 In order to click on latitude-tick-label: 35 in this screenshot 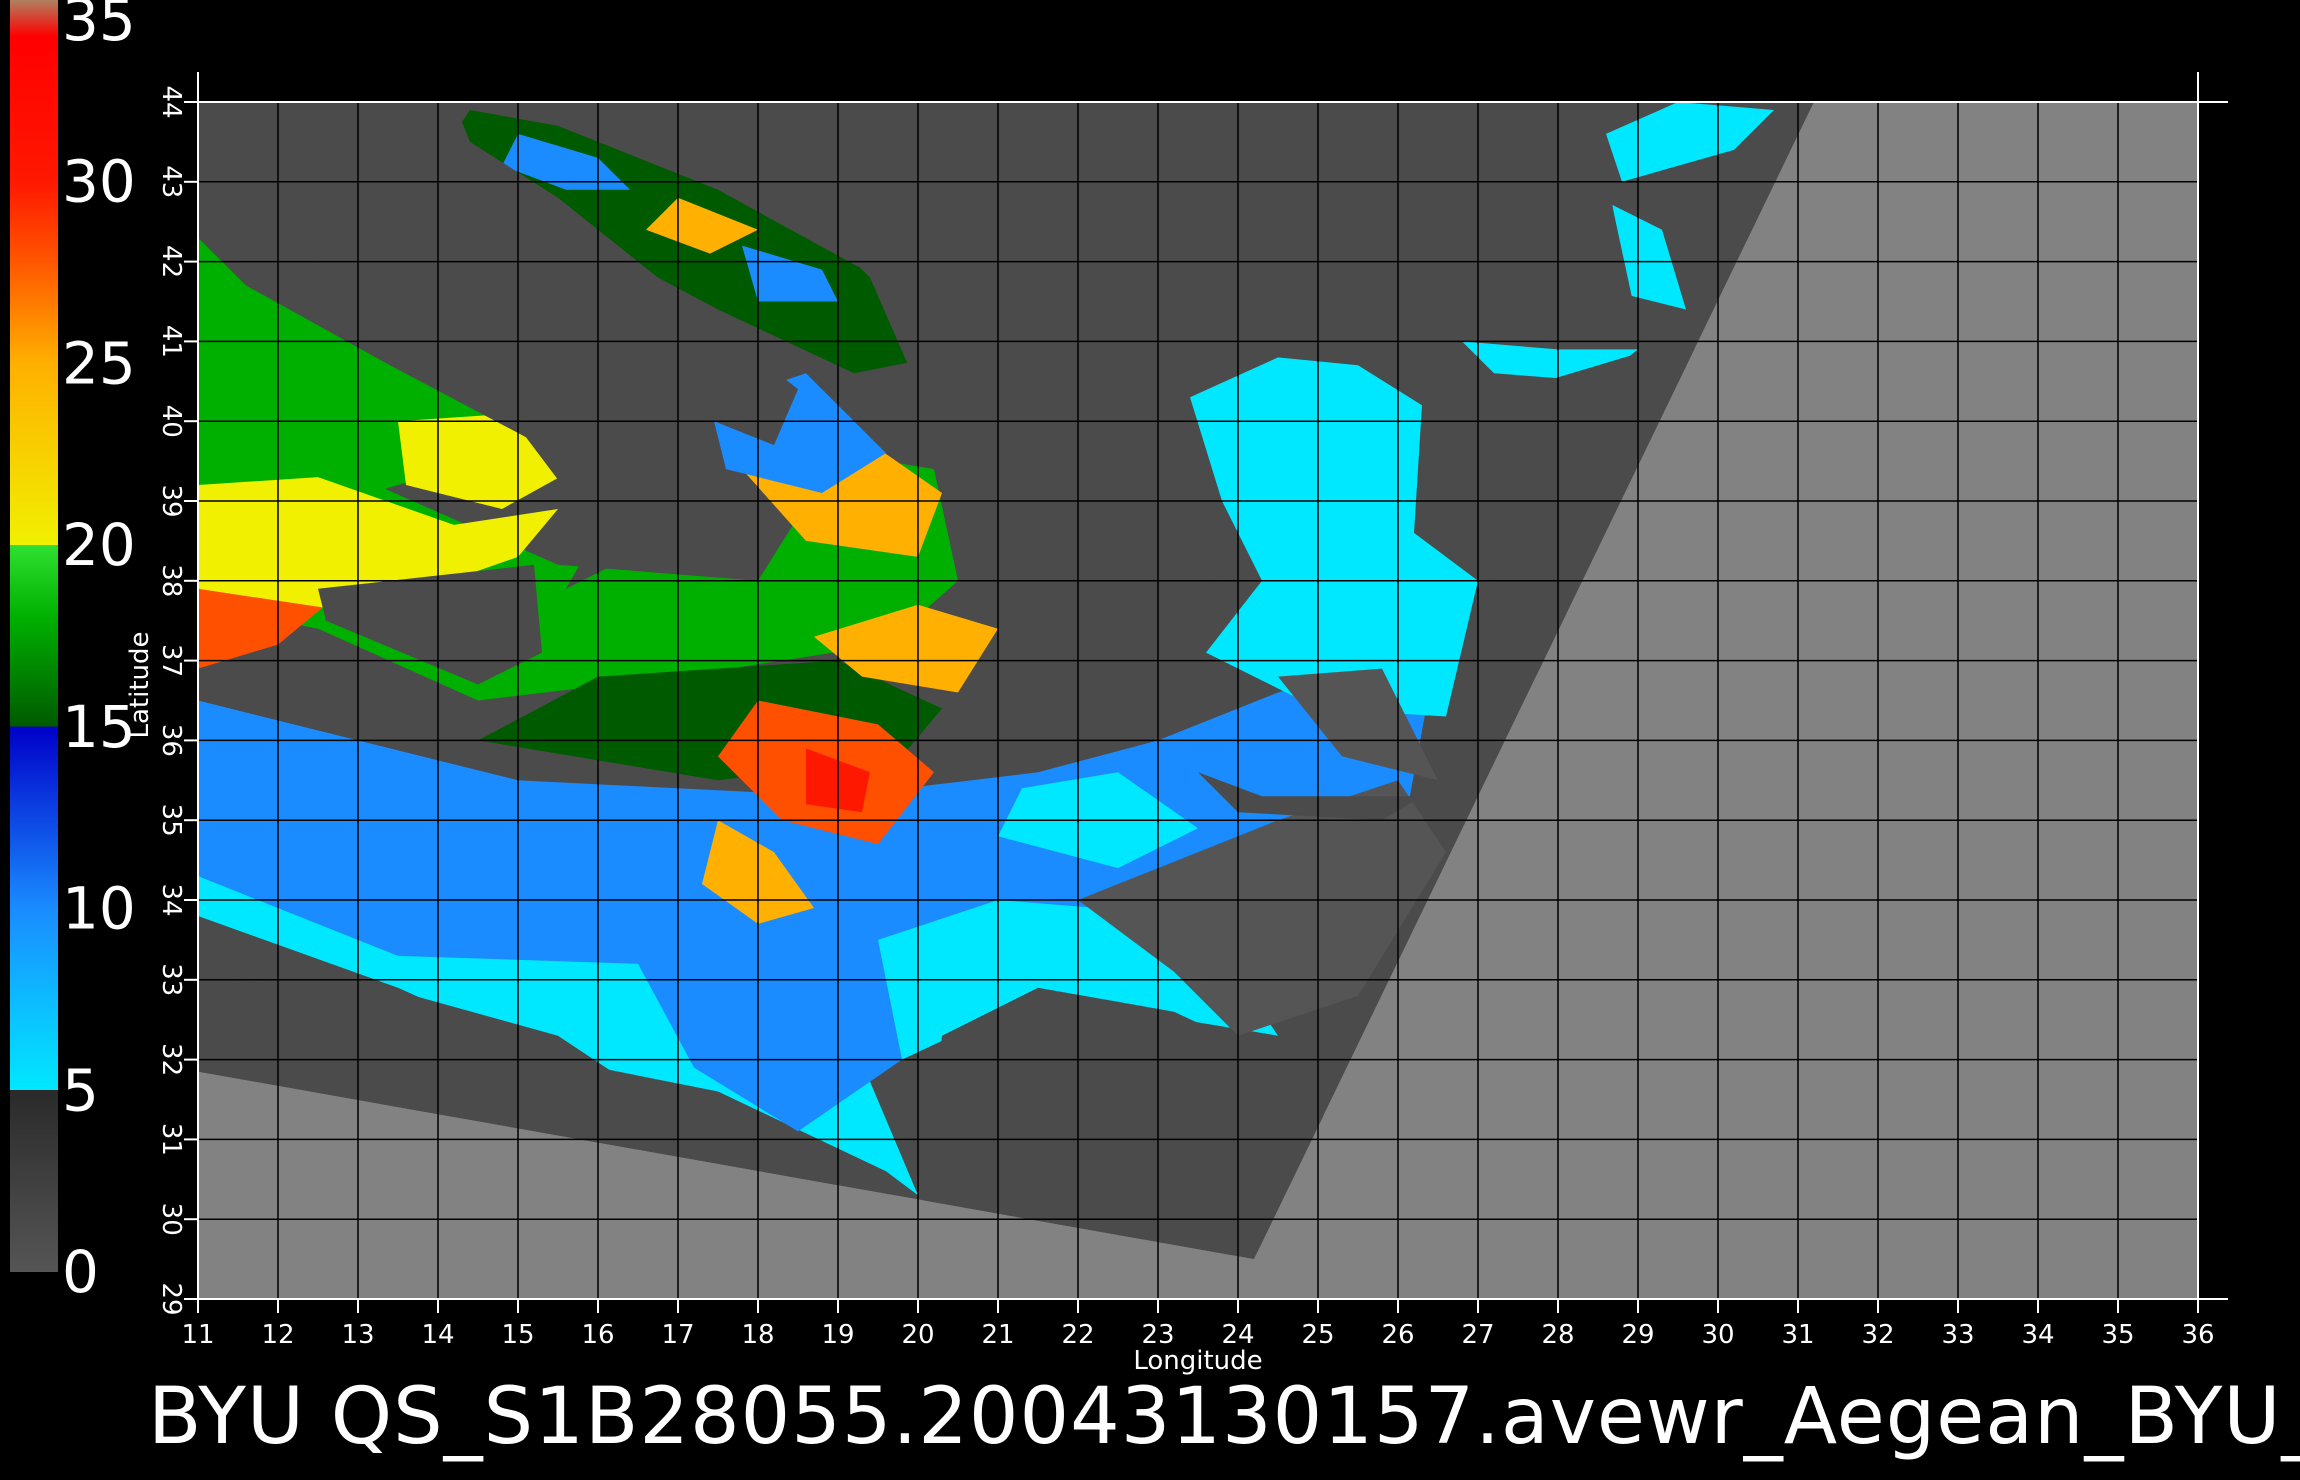, I will do `click(171, 820)`.